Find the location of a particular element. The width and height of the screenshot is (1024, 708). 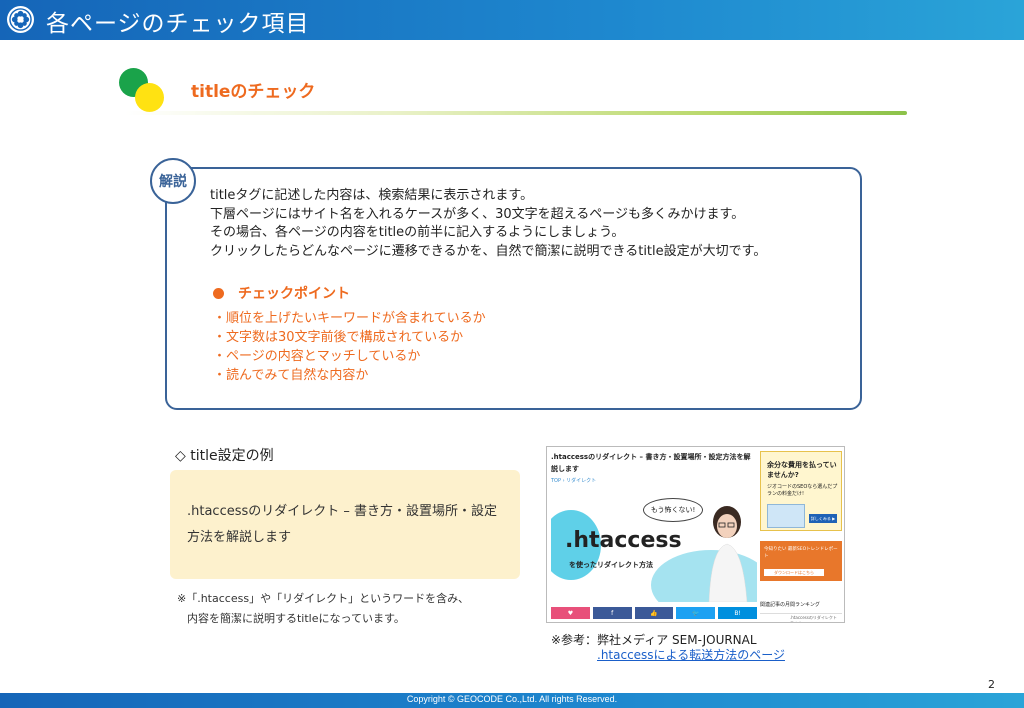

page-number: 2 is located at coordinates (991, 684).